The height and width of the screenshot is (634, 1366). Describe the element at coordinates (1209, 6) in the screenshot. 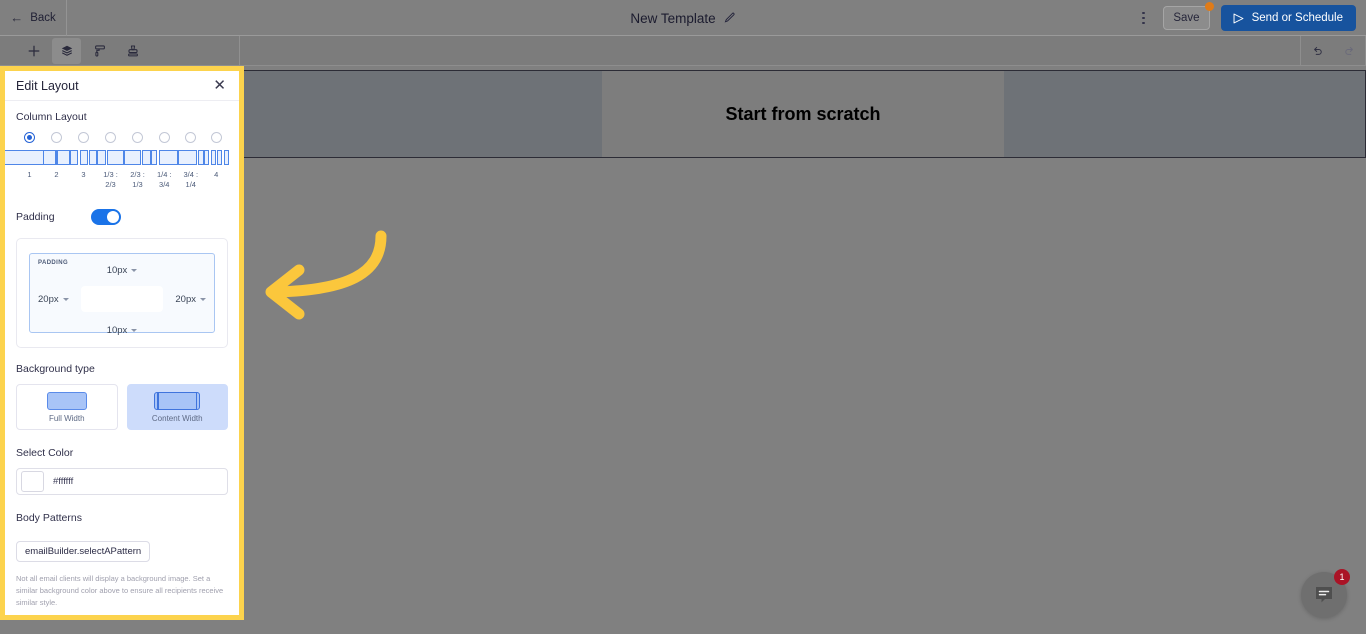

I see `unsaved-changes-dot` at that location.